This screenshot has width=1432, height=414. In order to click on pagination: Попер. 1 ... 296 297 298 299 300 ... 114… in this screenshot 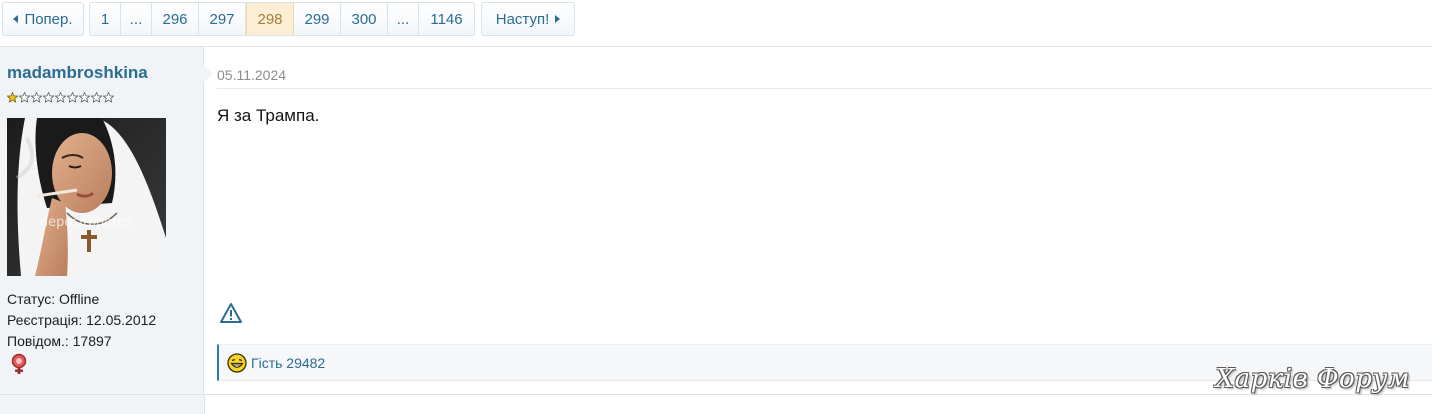, I will do `click(716, 23)`.